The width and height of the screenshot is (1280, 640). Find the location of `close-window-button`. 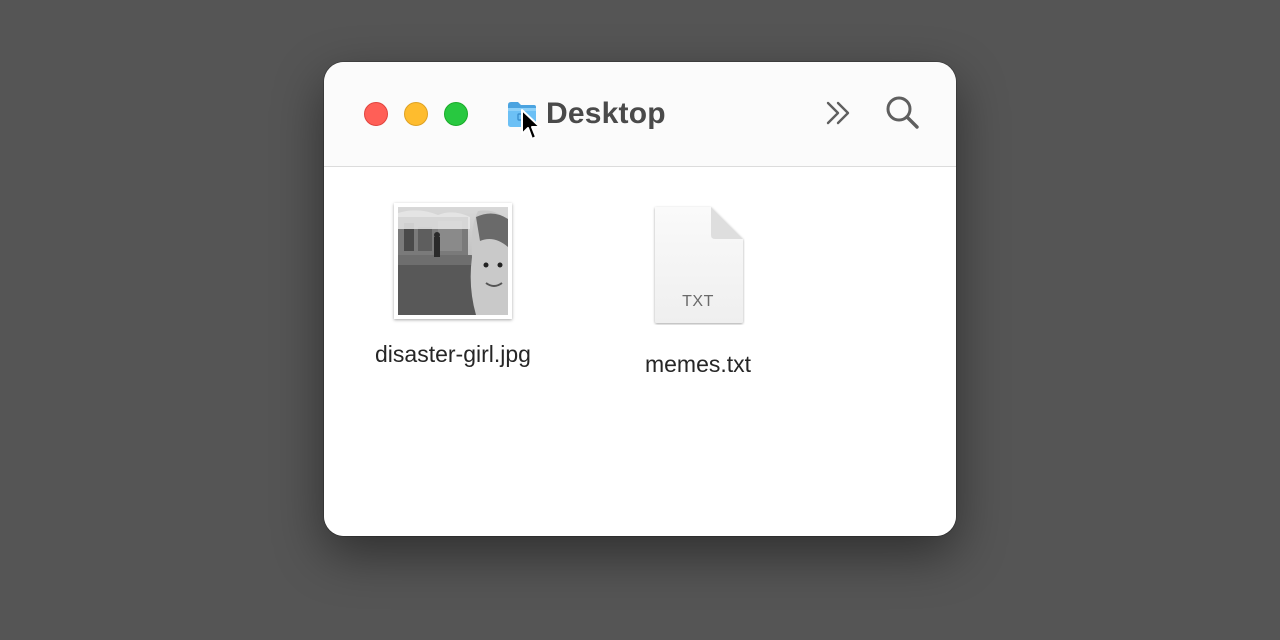

close-window-button is located at coordinates (376, 114).